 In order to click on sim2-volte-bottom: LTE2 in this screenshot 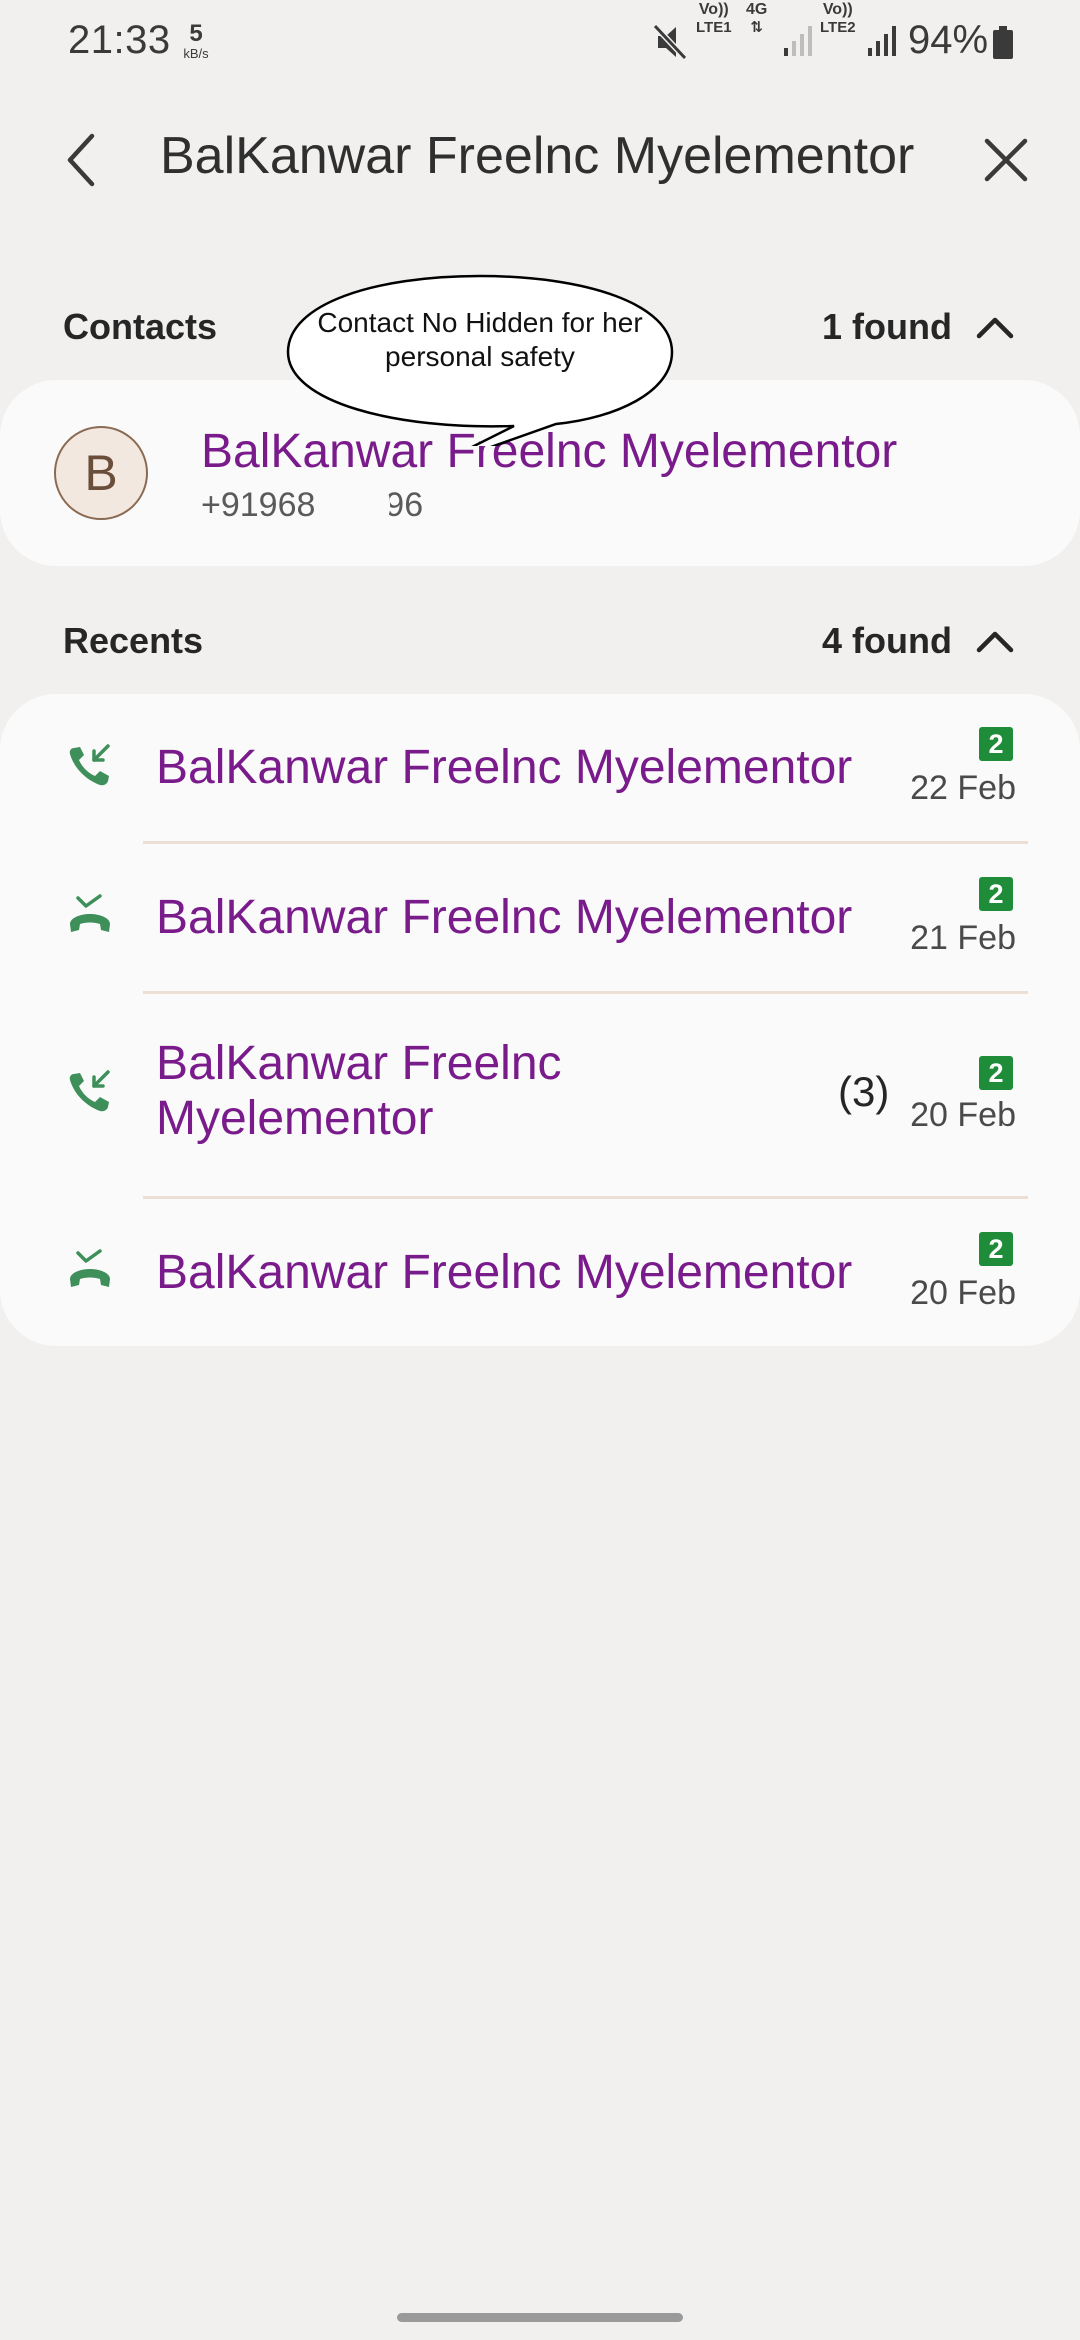, I will do `click(838, 27)`.